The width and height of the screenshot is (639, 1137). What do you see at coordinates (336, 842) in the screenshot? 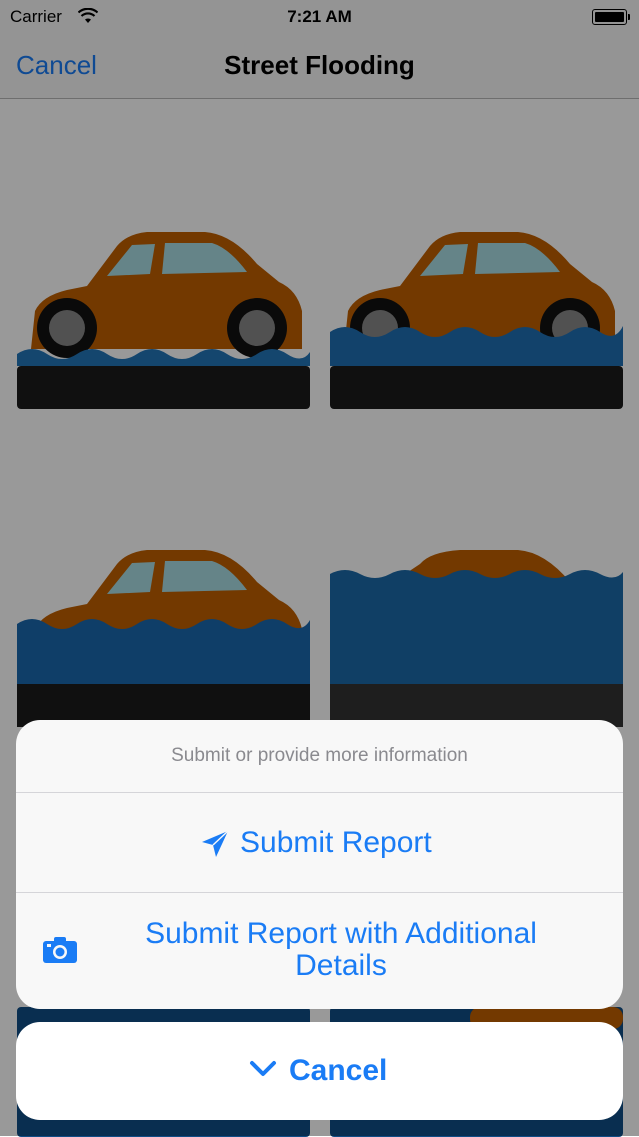
I see `submit-report-label: Submit Report` at bounding box center [336, 842].